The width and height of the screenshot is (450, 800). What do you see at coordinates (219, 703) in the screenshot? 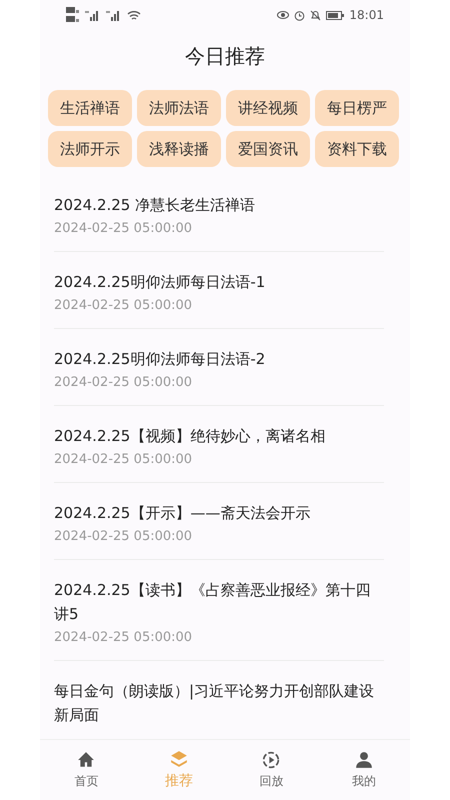
I see `article-title: 每日金句（朗读版）|习近平论努力开创部队建设新局面` at bounding box center [219, 703].